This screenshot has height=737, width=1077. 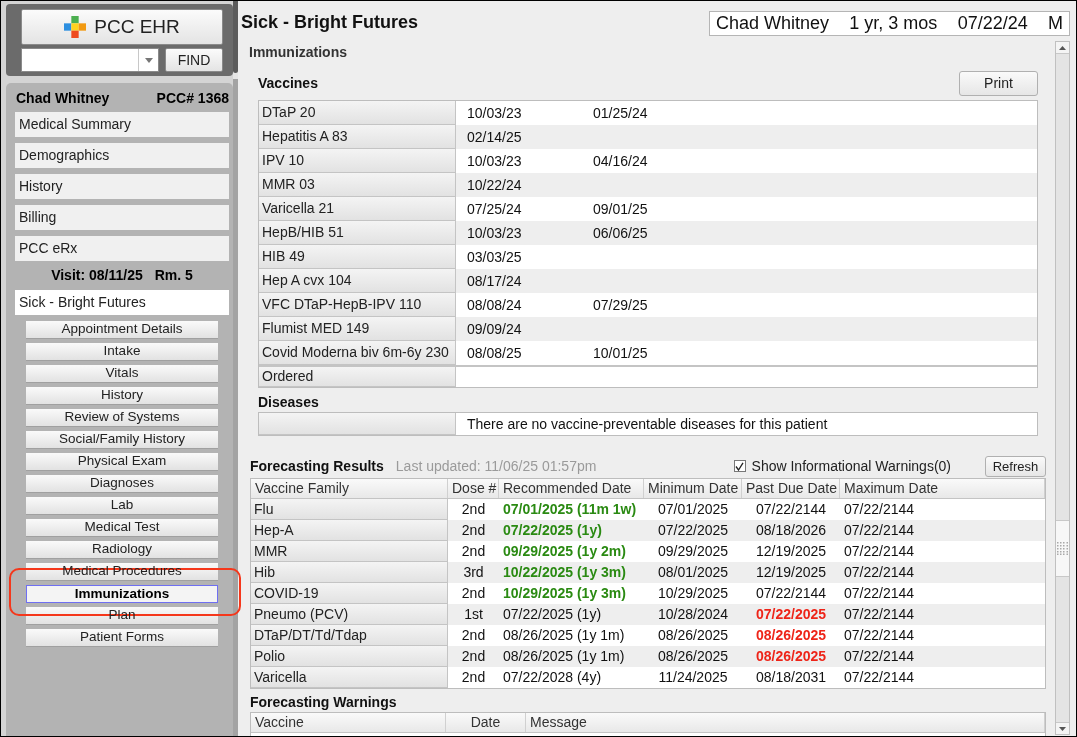 What do you see at coordinates (323, 702) in the screenshot?
I see `subsection-title: Forecasting Warnings` at bounding box center [323, 702].